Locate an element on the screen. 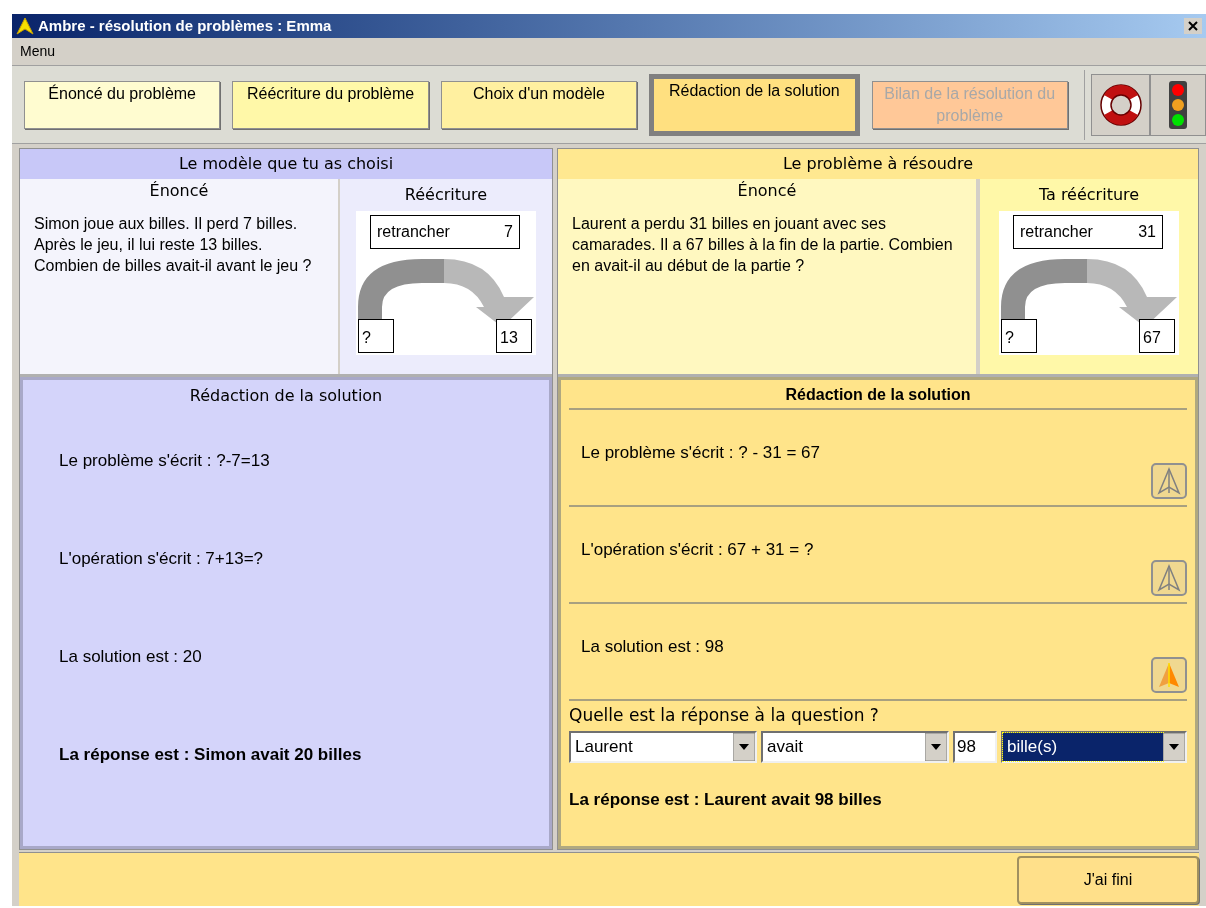 The image size is (1206, 908). dropdown-field: avait is located at coordinates (855, 746).